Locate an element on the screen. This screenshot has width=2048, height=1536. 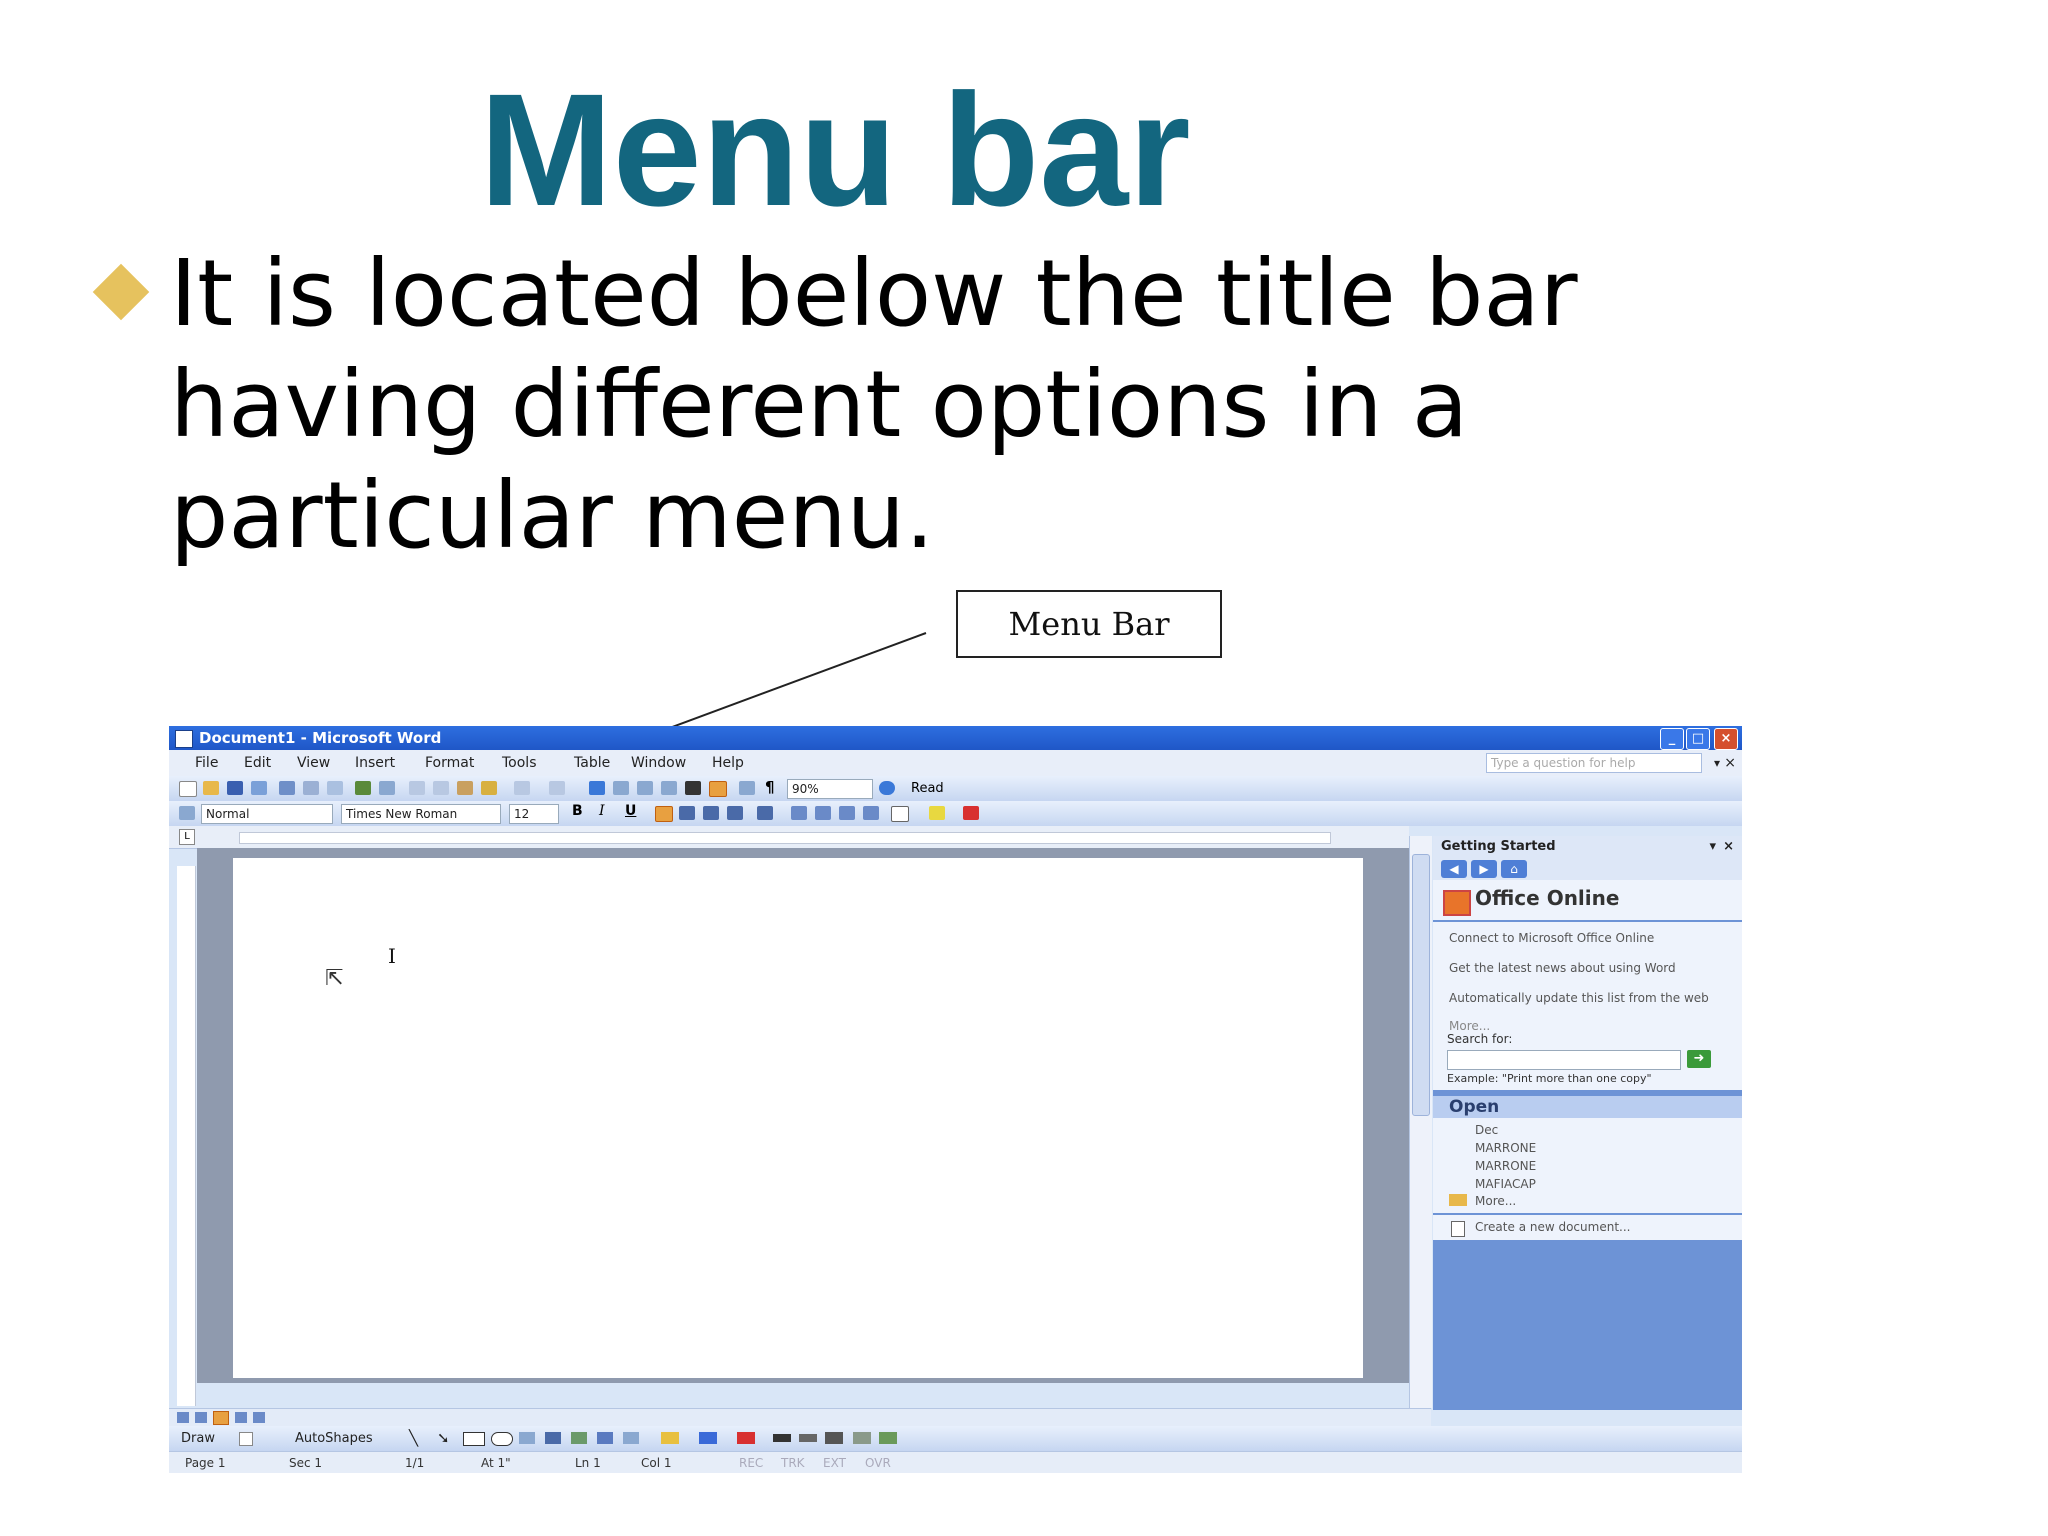
menu-format: Format is located at coordinates (449, 763).